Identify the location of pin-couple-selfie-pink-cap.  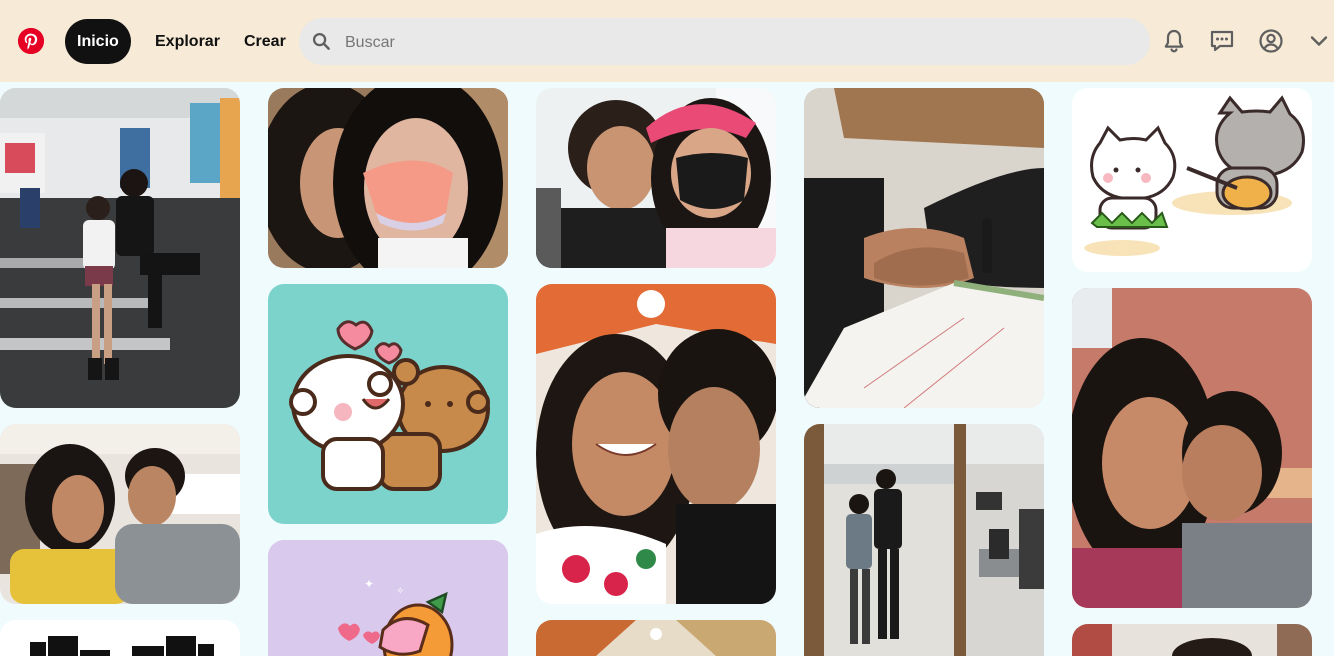
(656, 178).